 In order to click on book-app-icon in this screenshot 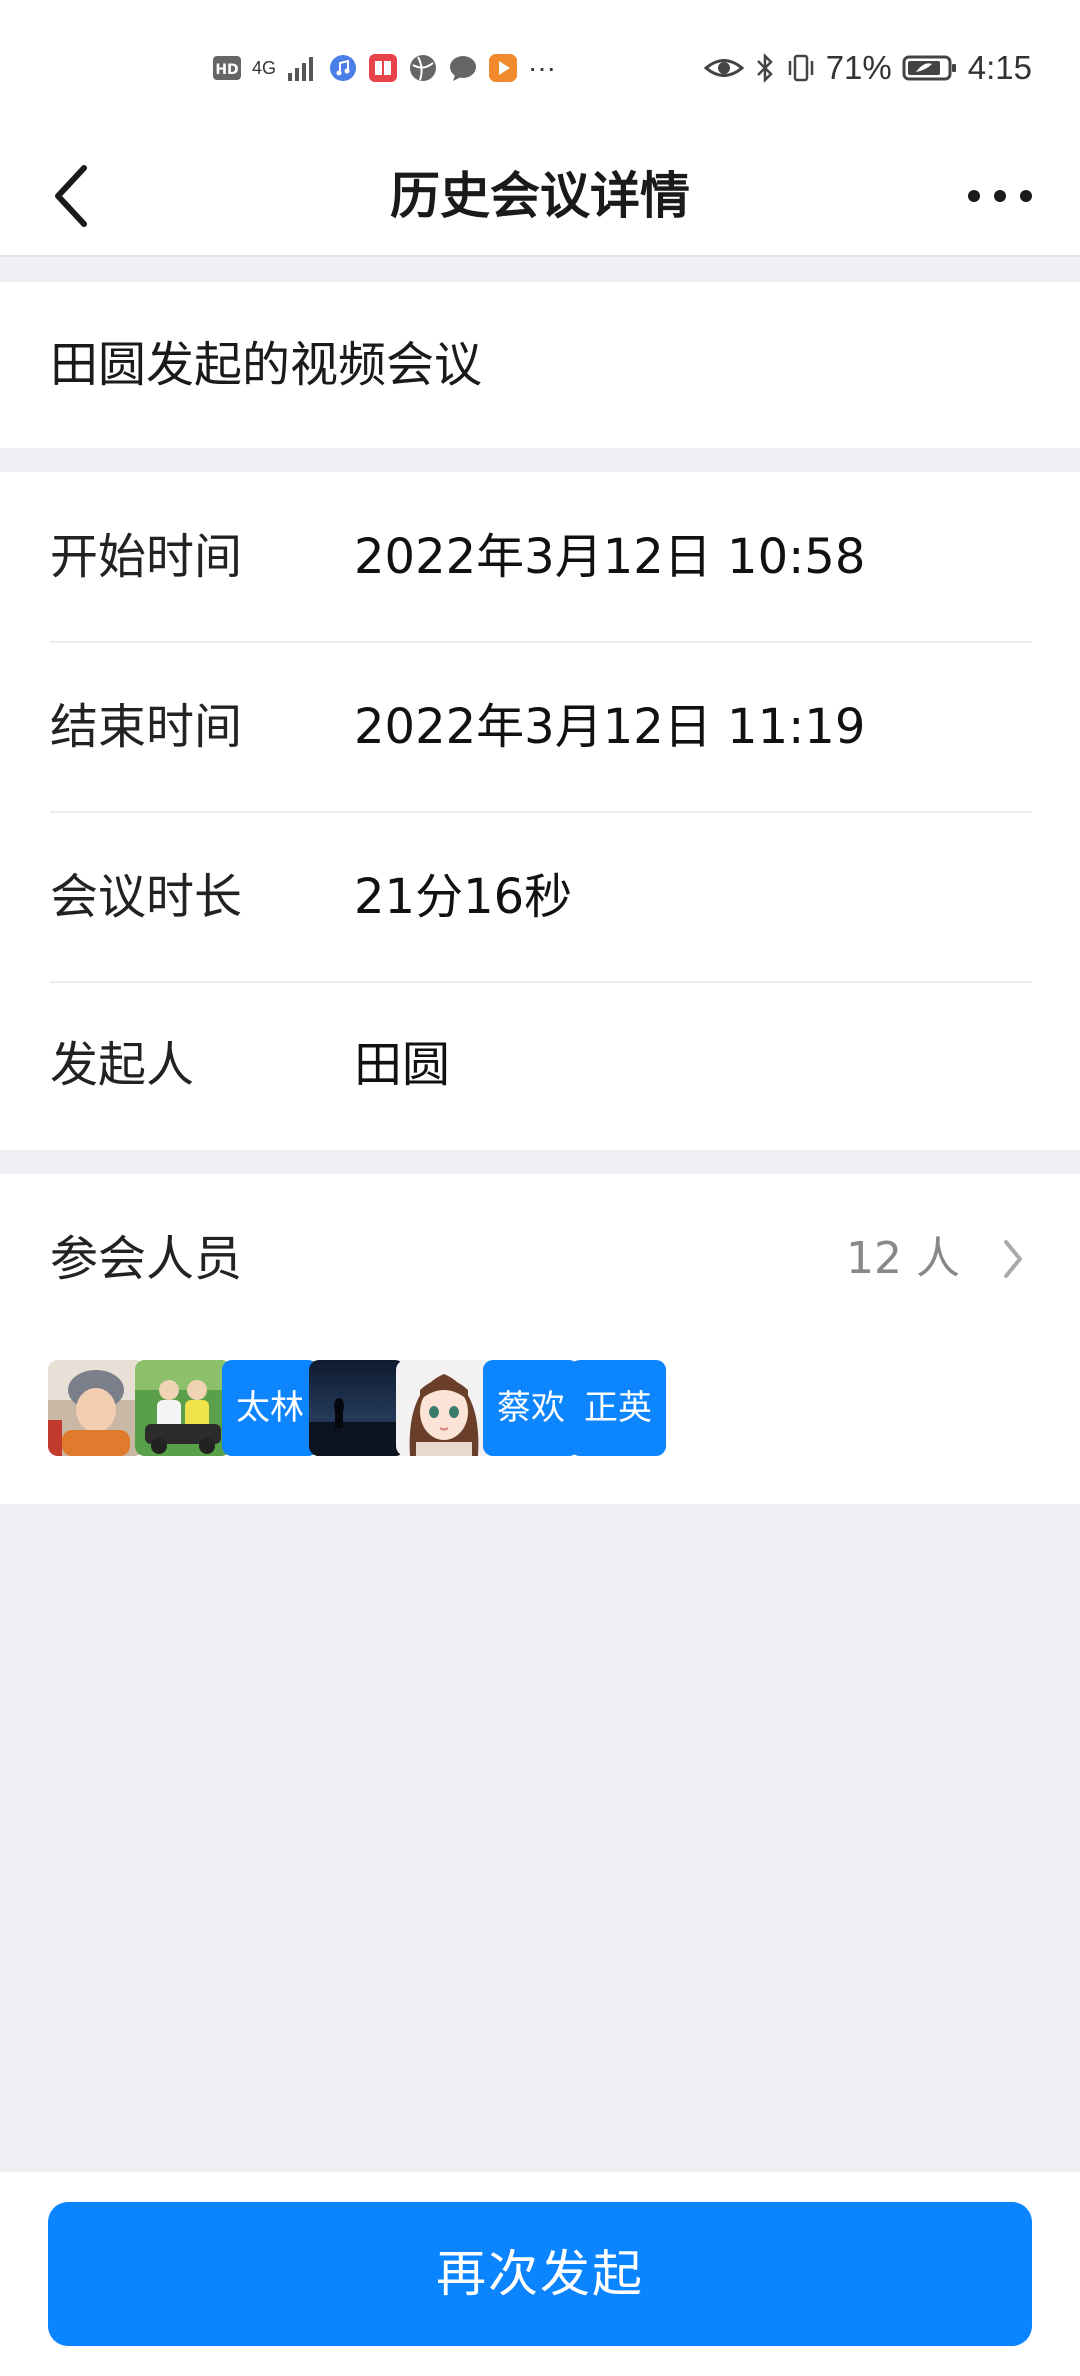, I will do `click(383, 68)`.